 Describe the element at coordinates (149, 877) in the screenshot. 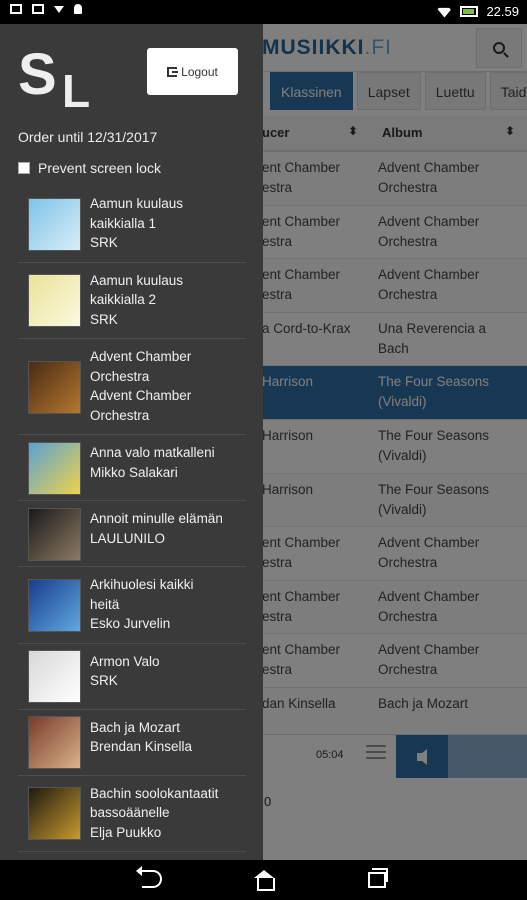

I see `back-icon` at that location.